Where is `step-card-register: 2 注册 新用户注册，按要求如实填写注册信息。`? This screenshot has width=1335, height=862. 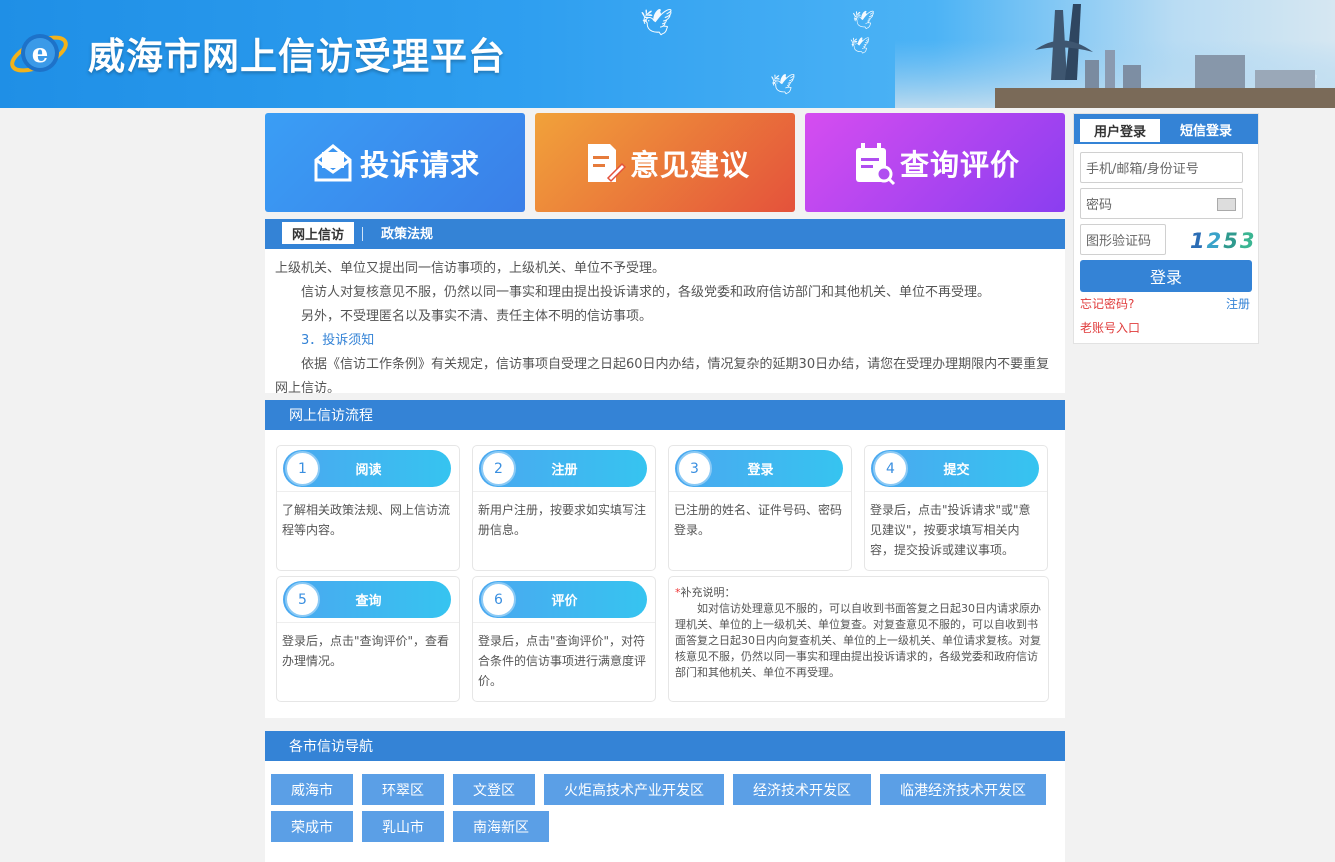
step-card-register: 2 注册 新用户注册，按要求如实填写注册信息。 is located at coordinates (564, 508).